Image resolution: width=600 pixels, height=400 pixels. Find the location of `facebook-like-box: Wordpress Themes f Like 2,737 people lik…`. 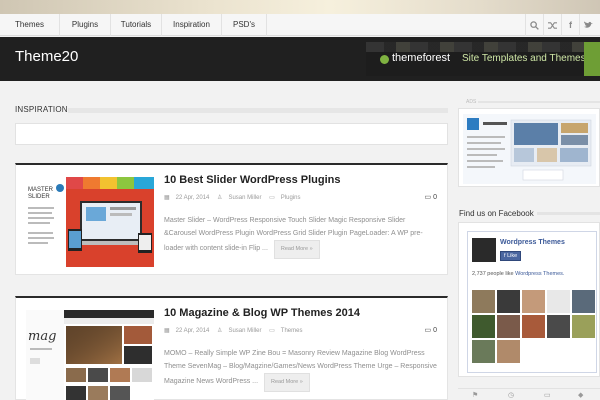

facebook-like-box: Wordpress Themes f Like 2,737 people lik… is located at coordinates (532, 302).